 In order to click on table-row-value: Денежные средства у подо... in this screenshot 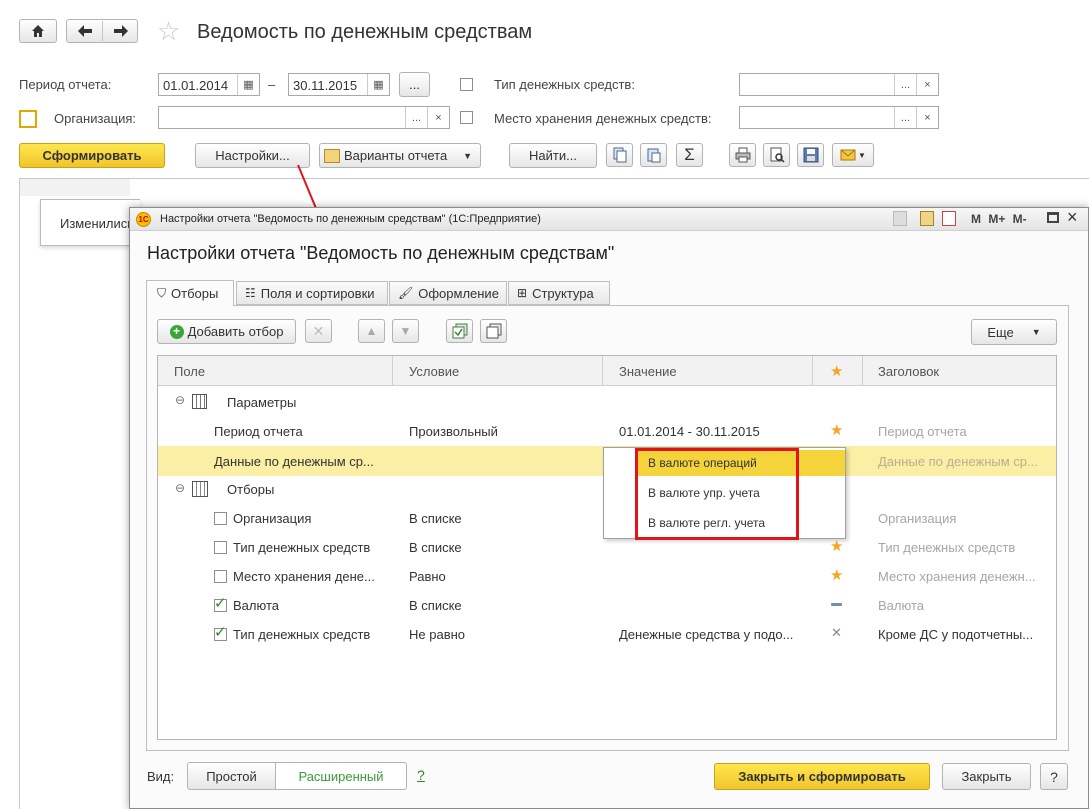, I will do `click(706, 634)`.